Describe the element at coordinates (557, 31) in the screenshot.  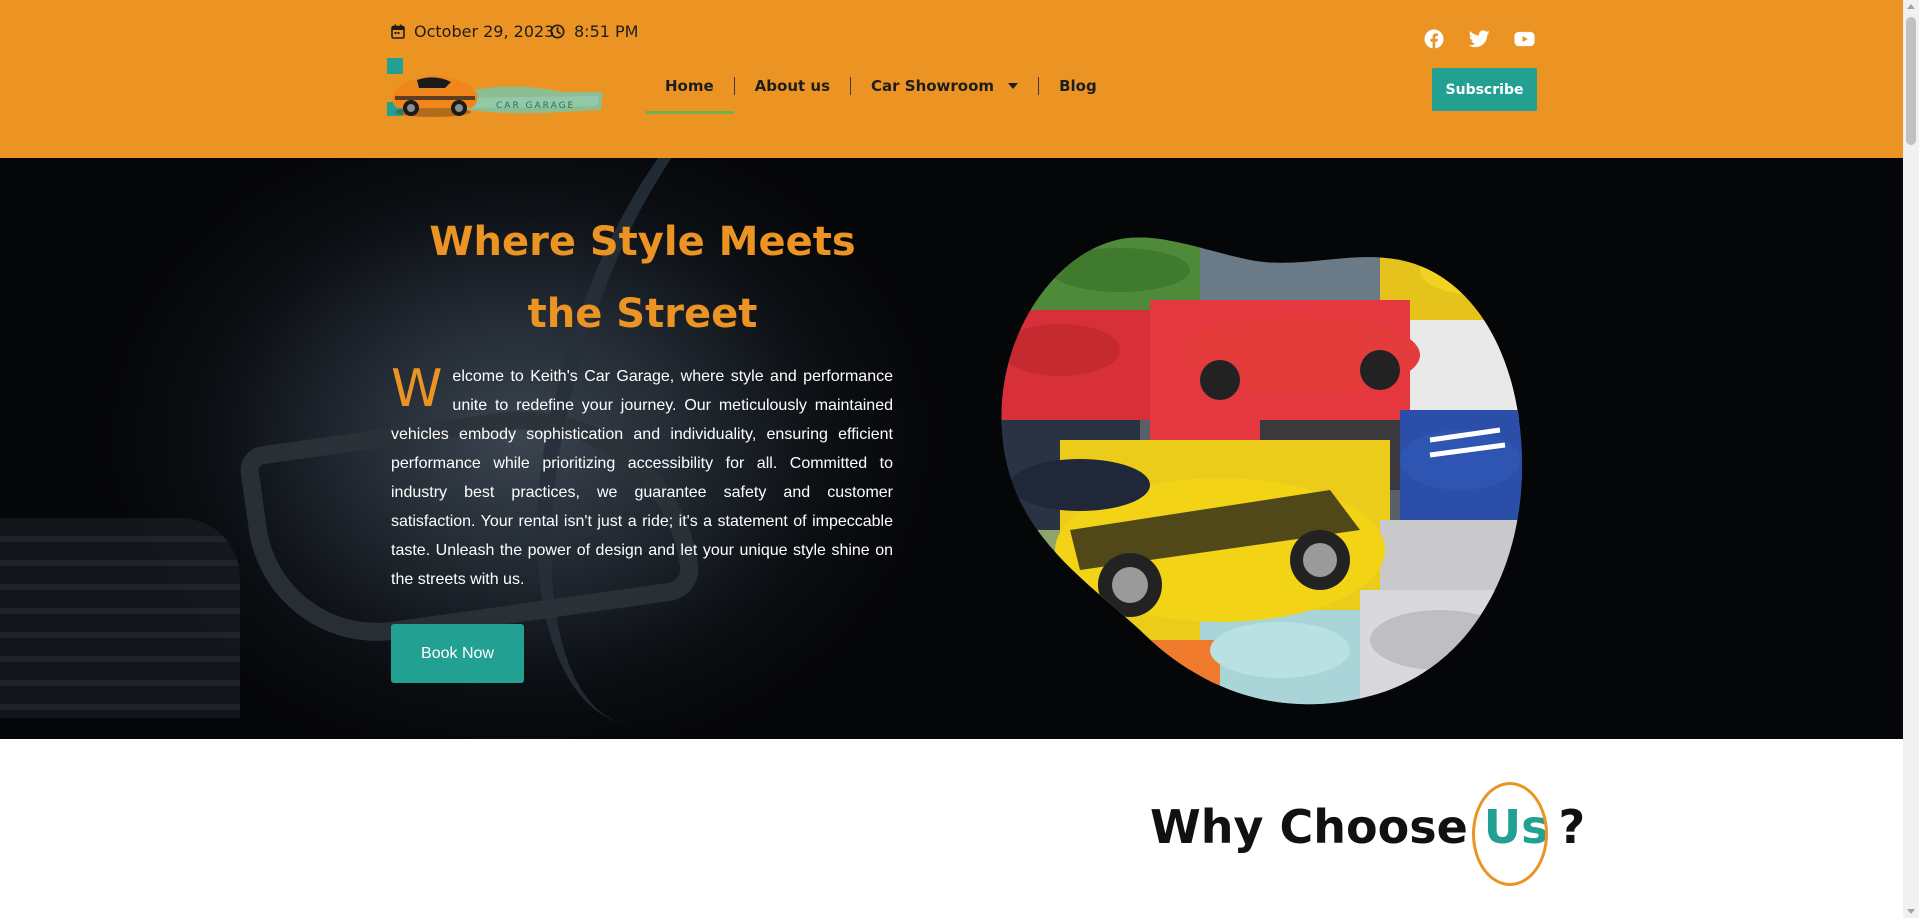
I see `clock-icon` at that location.